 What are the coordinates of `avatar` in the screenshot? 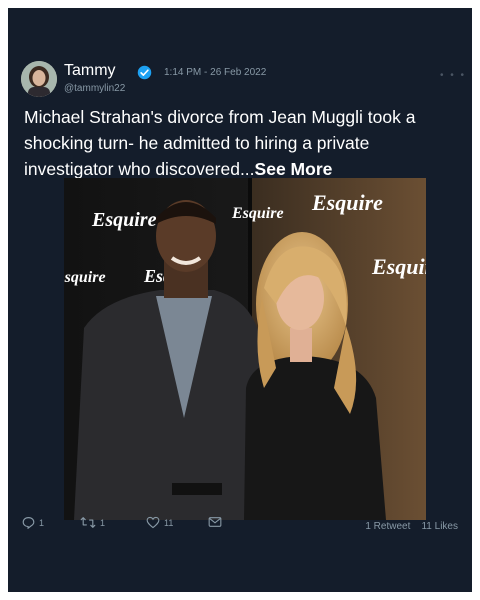 It's located at (39, 79).